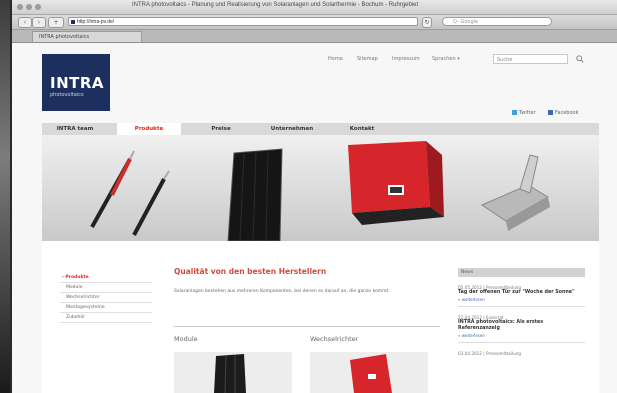  I want to click on news-date: 03.04.2012 | Pressemitteilung, so click(490, 353).